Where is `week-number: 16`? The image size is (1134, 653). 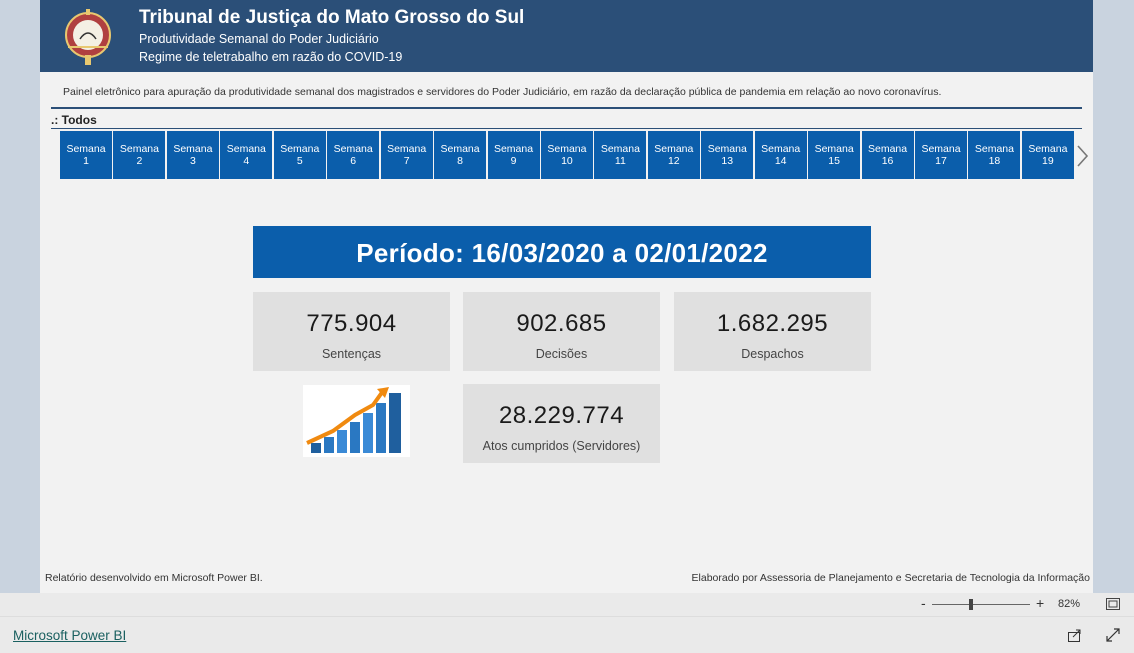 week-number: 16 is located at coordinates (887, 161).